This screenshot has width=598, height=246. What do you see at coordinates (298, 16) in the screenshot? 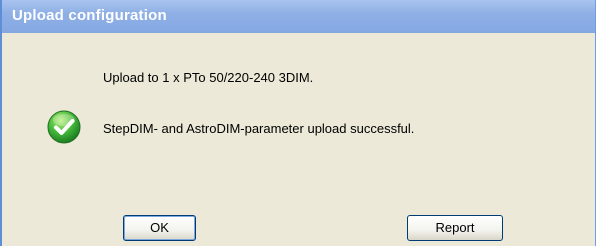
I see `title-bar: Upload configuration` at bounding box center [298, 16].